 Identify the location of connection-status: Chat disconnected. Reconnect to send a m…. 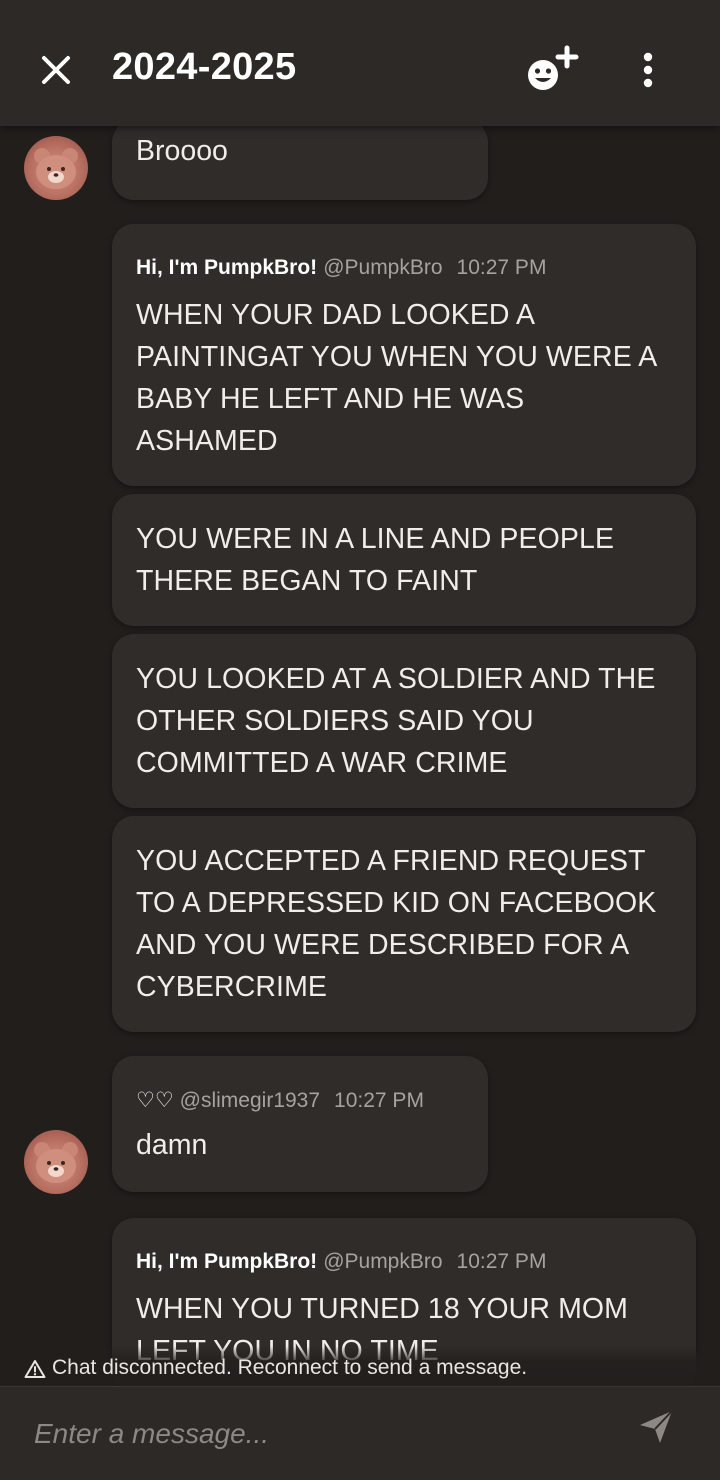
(360, 1366).